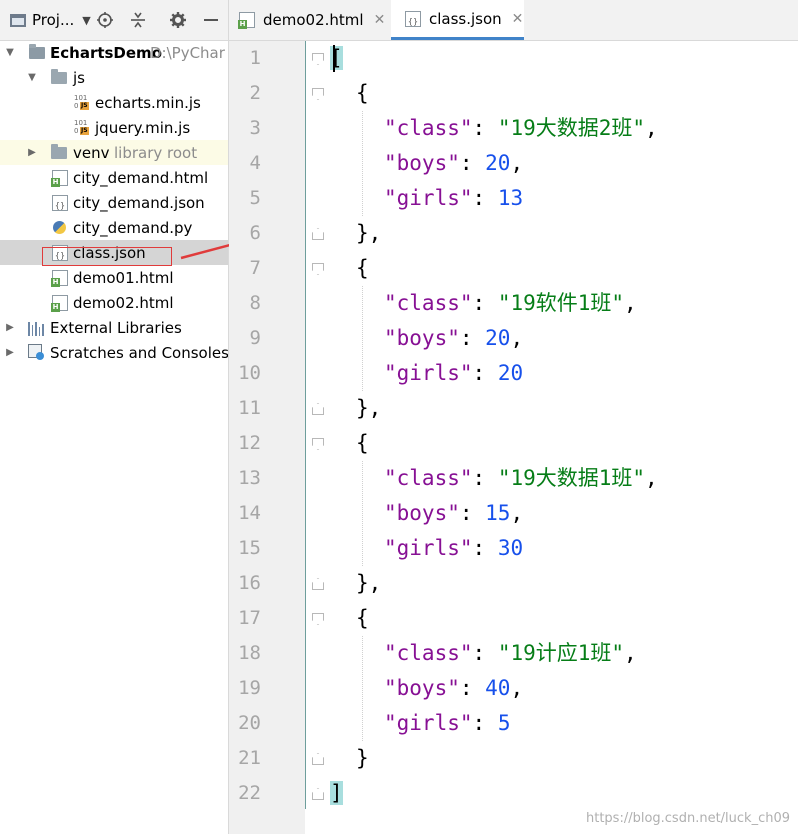  I want to click on json-brace: }, so click(362, 758).